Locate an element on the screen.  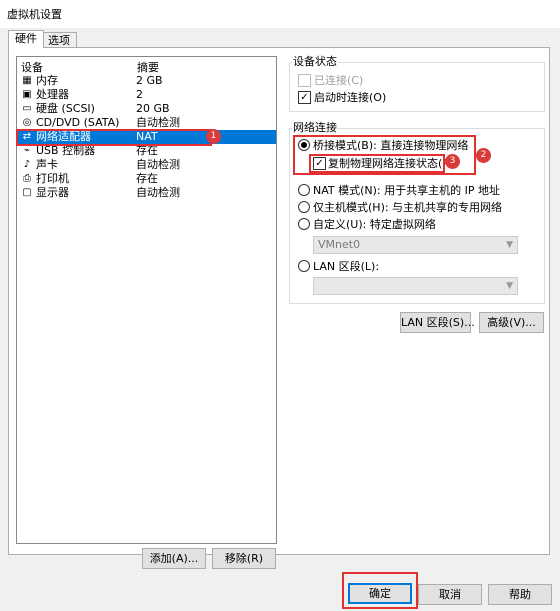
device-row-hard-disk: ▭ 硬盘 (SCSI) 20 GB is located at coordinates (146, 109).